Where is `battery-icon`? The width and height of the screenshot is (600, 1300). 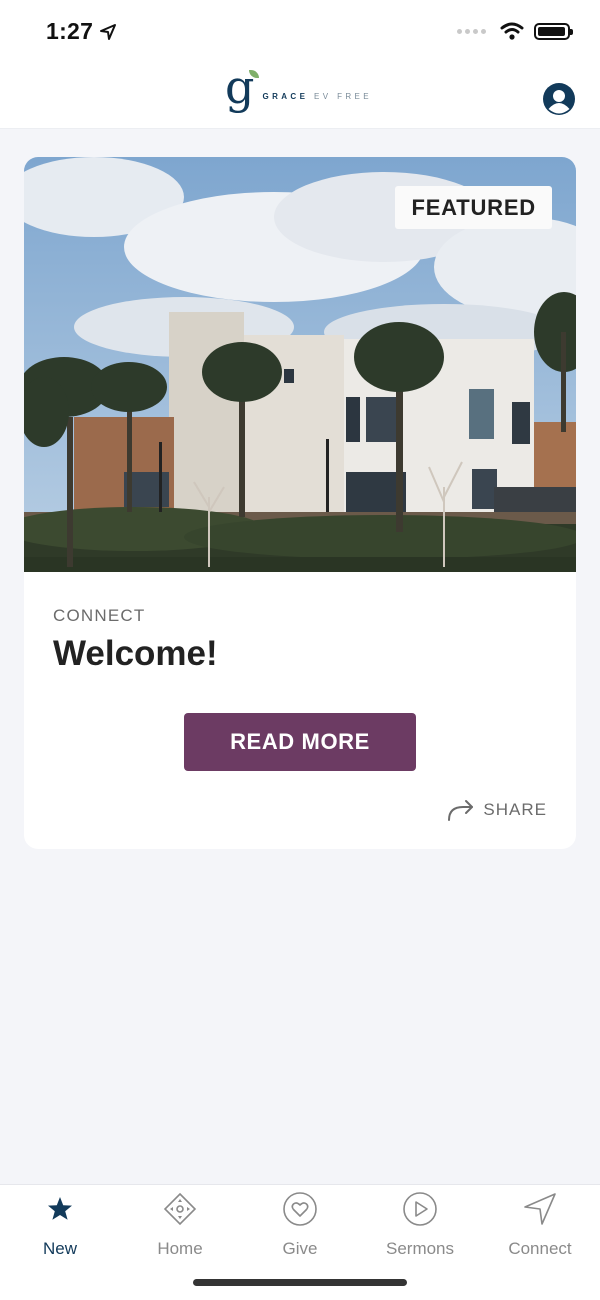 battery-icon is located at coordinates (553, 31).